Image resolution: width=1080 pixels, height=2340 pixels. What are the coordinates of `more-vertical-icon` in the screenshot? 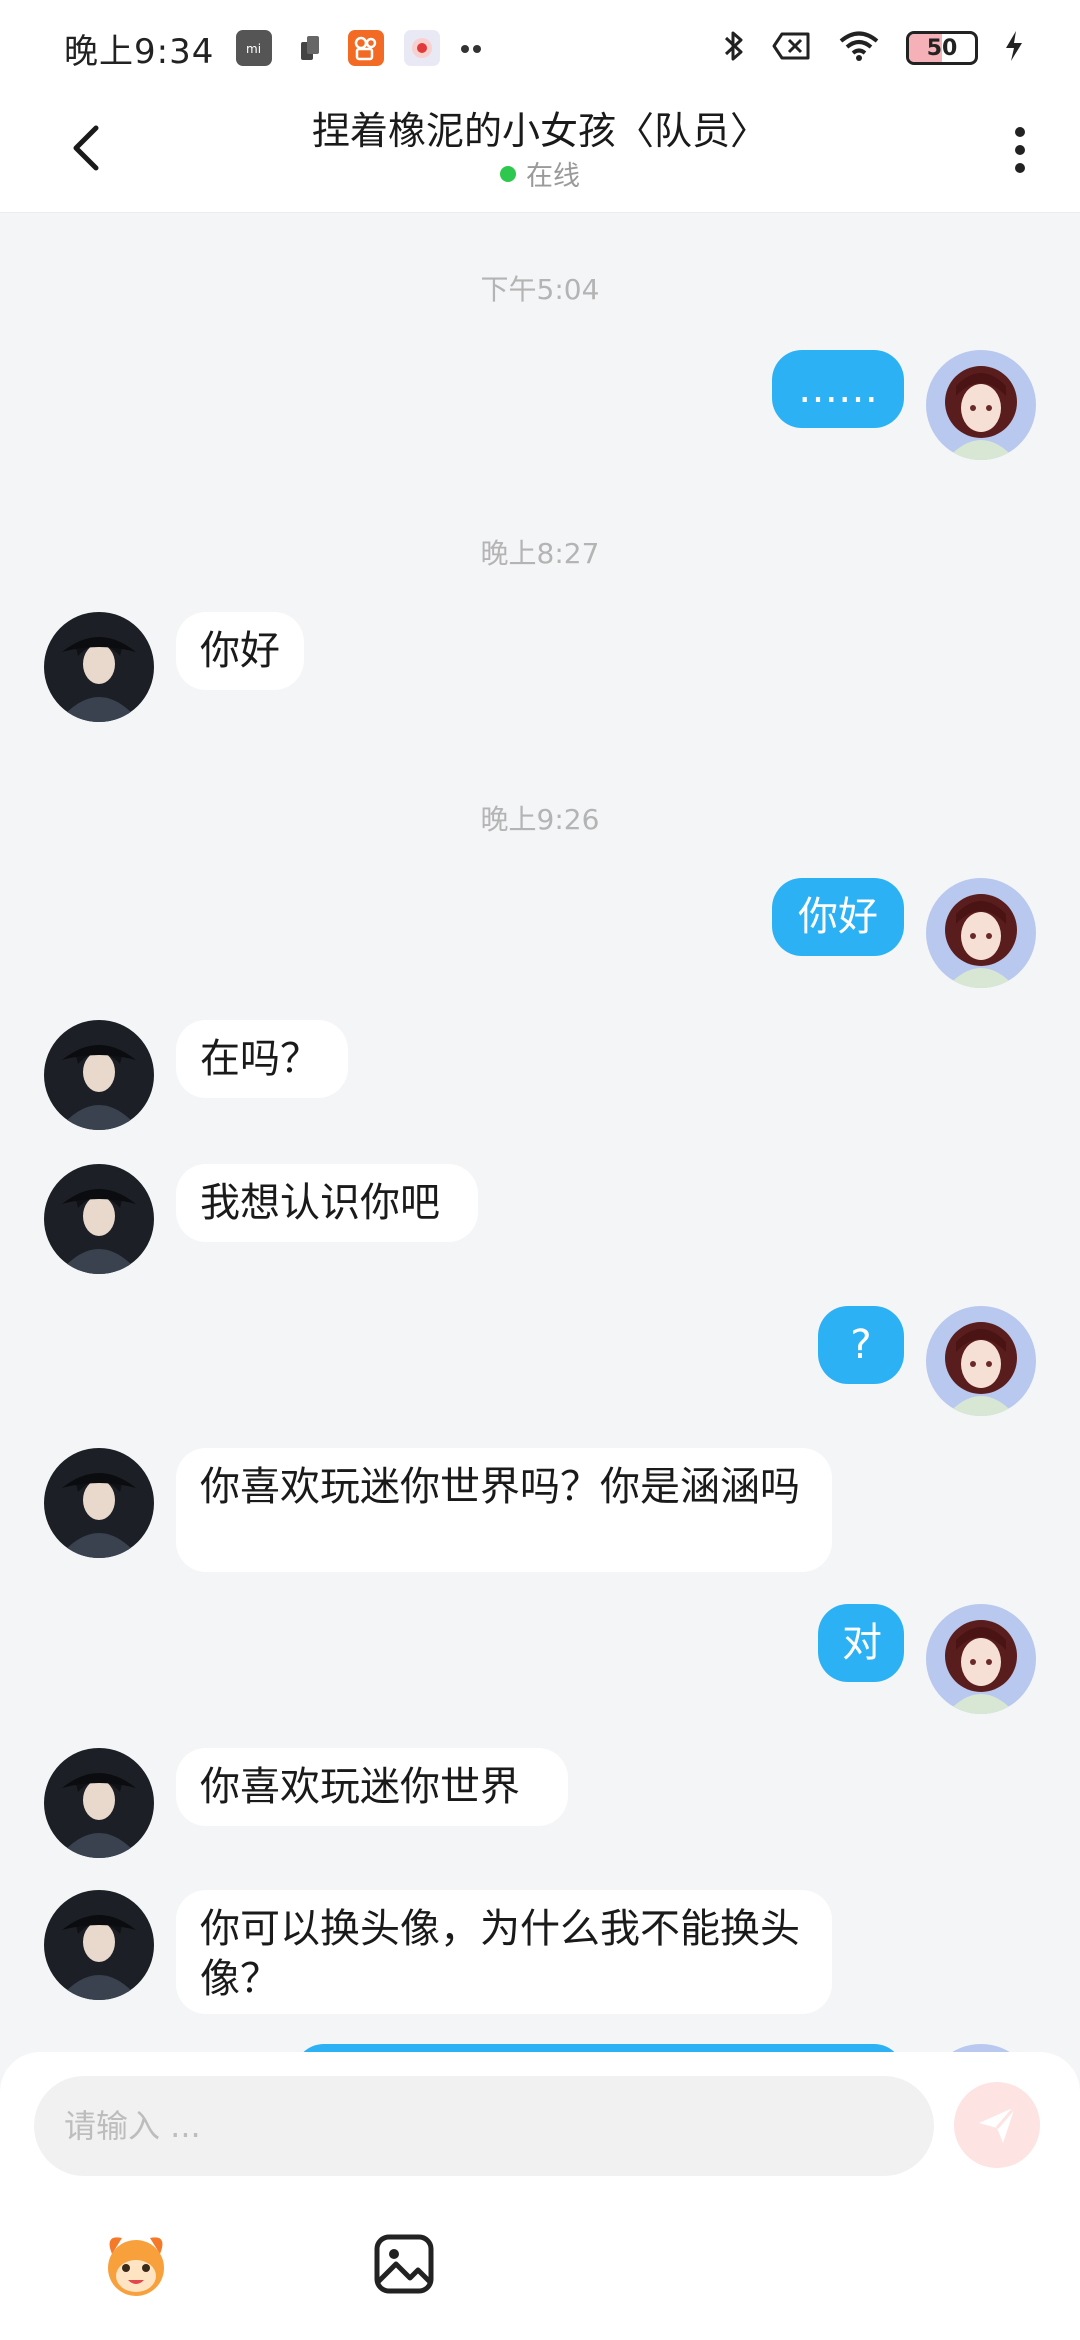 It's located at (1020, 132).